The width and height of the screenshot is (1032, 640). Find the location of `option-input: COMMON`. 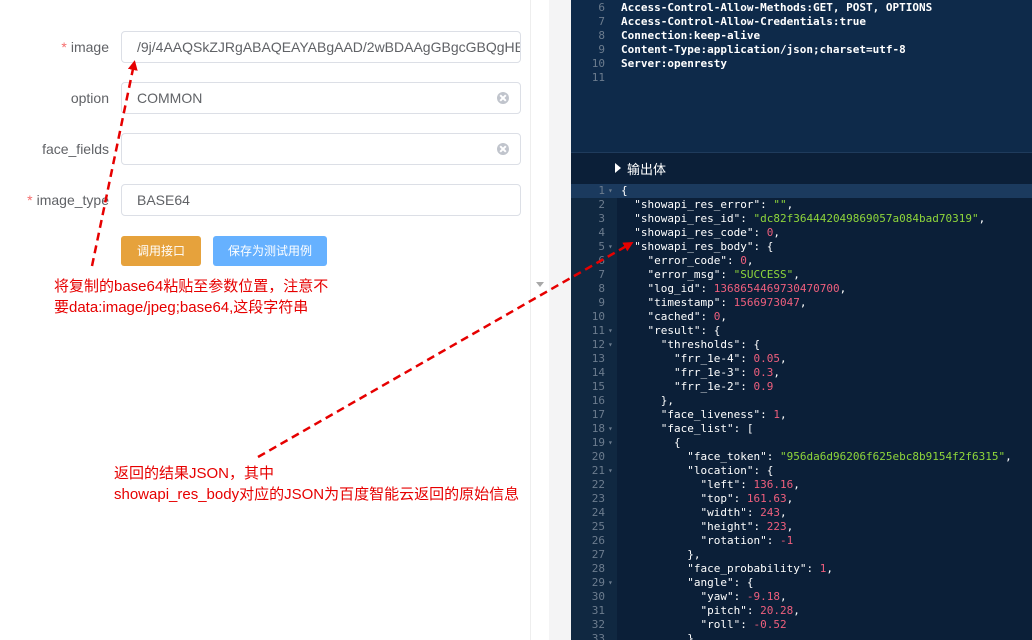

option-input: COMMON is located at coordinates (321, 98).